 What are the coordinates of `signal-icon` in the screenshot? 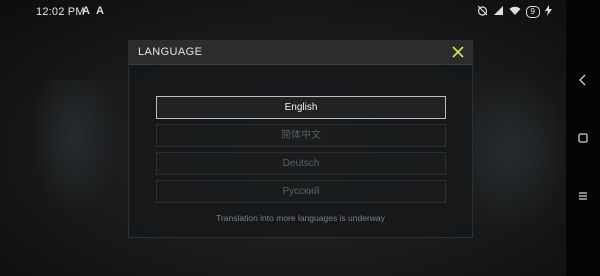 It's located at (498, 12).